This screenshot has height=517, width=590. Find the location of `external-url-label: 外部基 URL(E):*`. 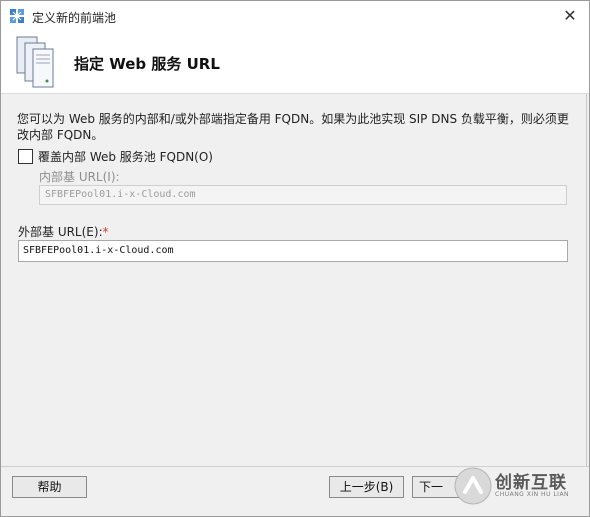

external-url-label: 外部基 URL(E):* is located at coordinates (63, 231).